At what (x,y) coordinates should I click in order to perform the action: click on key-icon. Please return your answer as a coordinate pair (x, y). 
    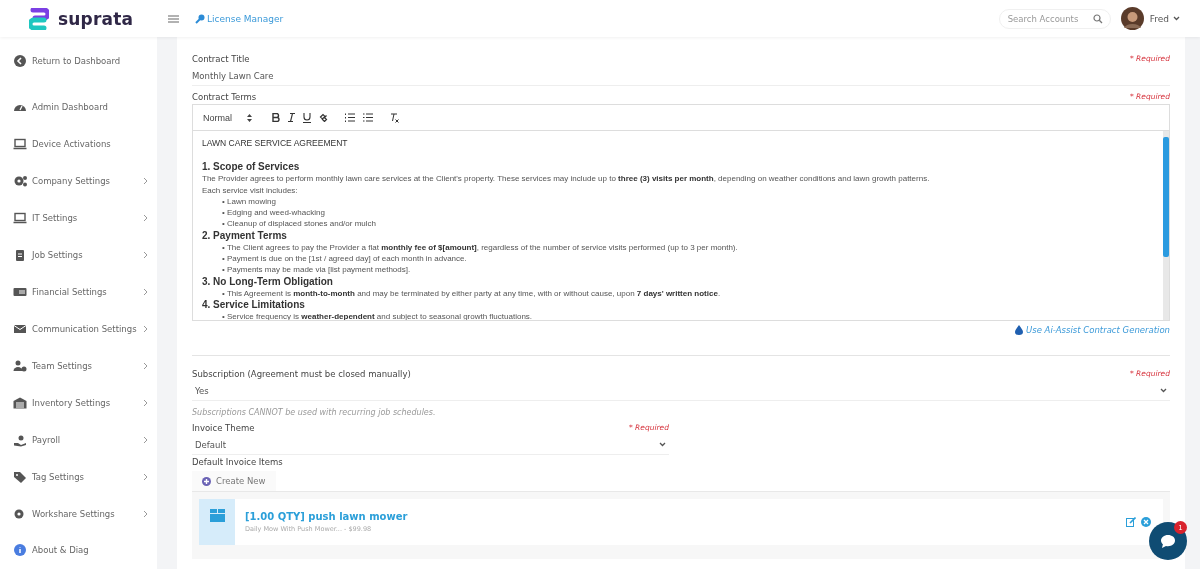
    Looking at the image, I should click on (200, 18).